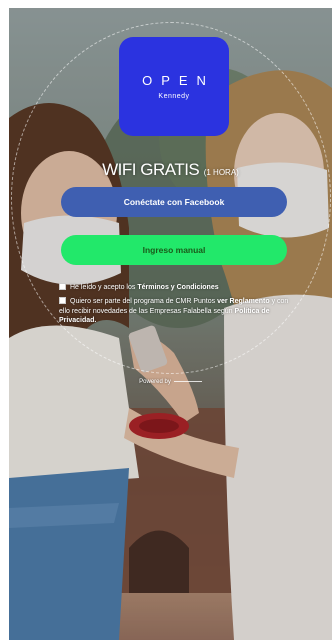  I want to click on brand-logo: OPEN Kennedy, so click(174, 86).